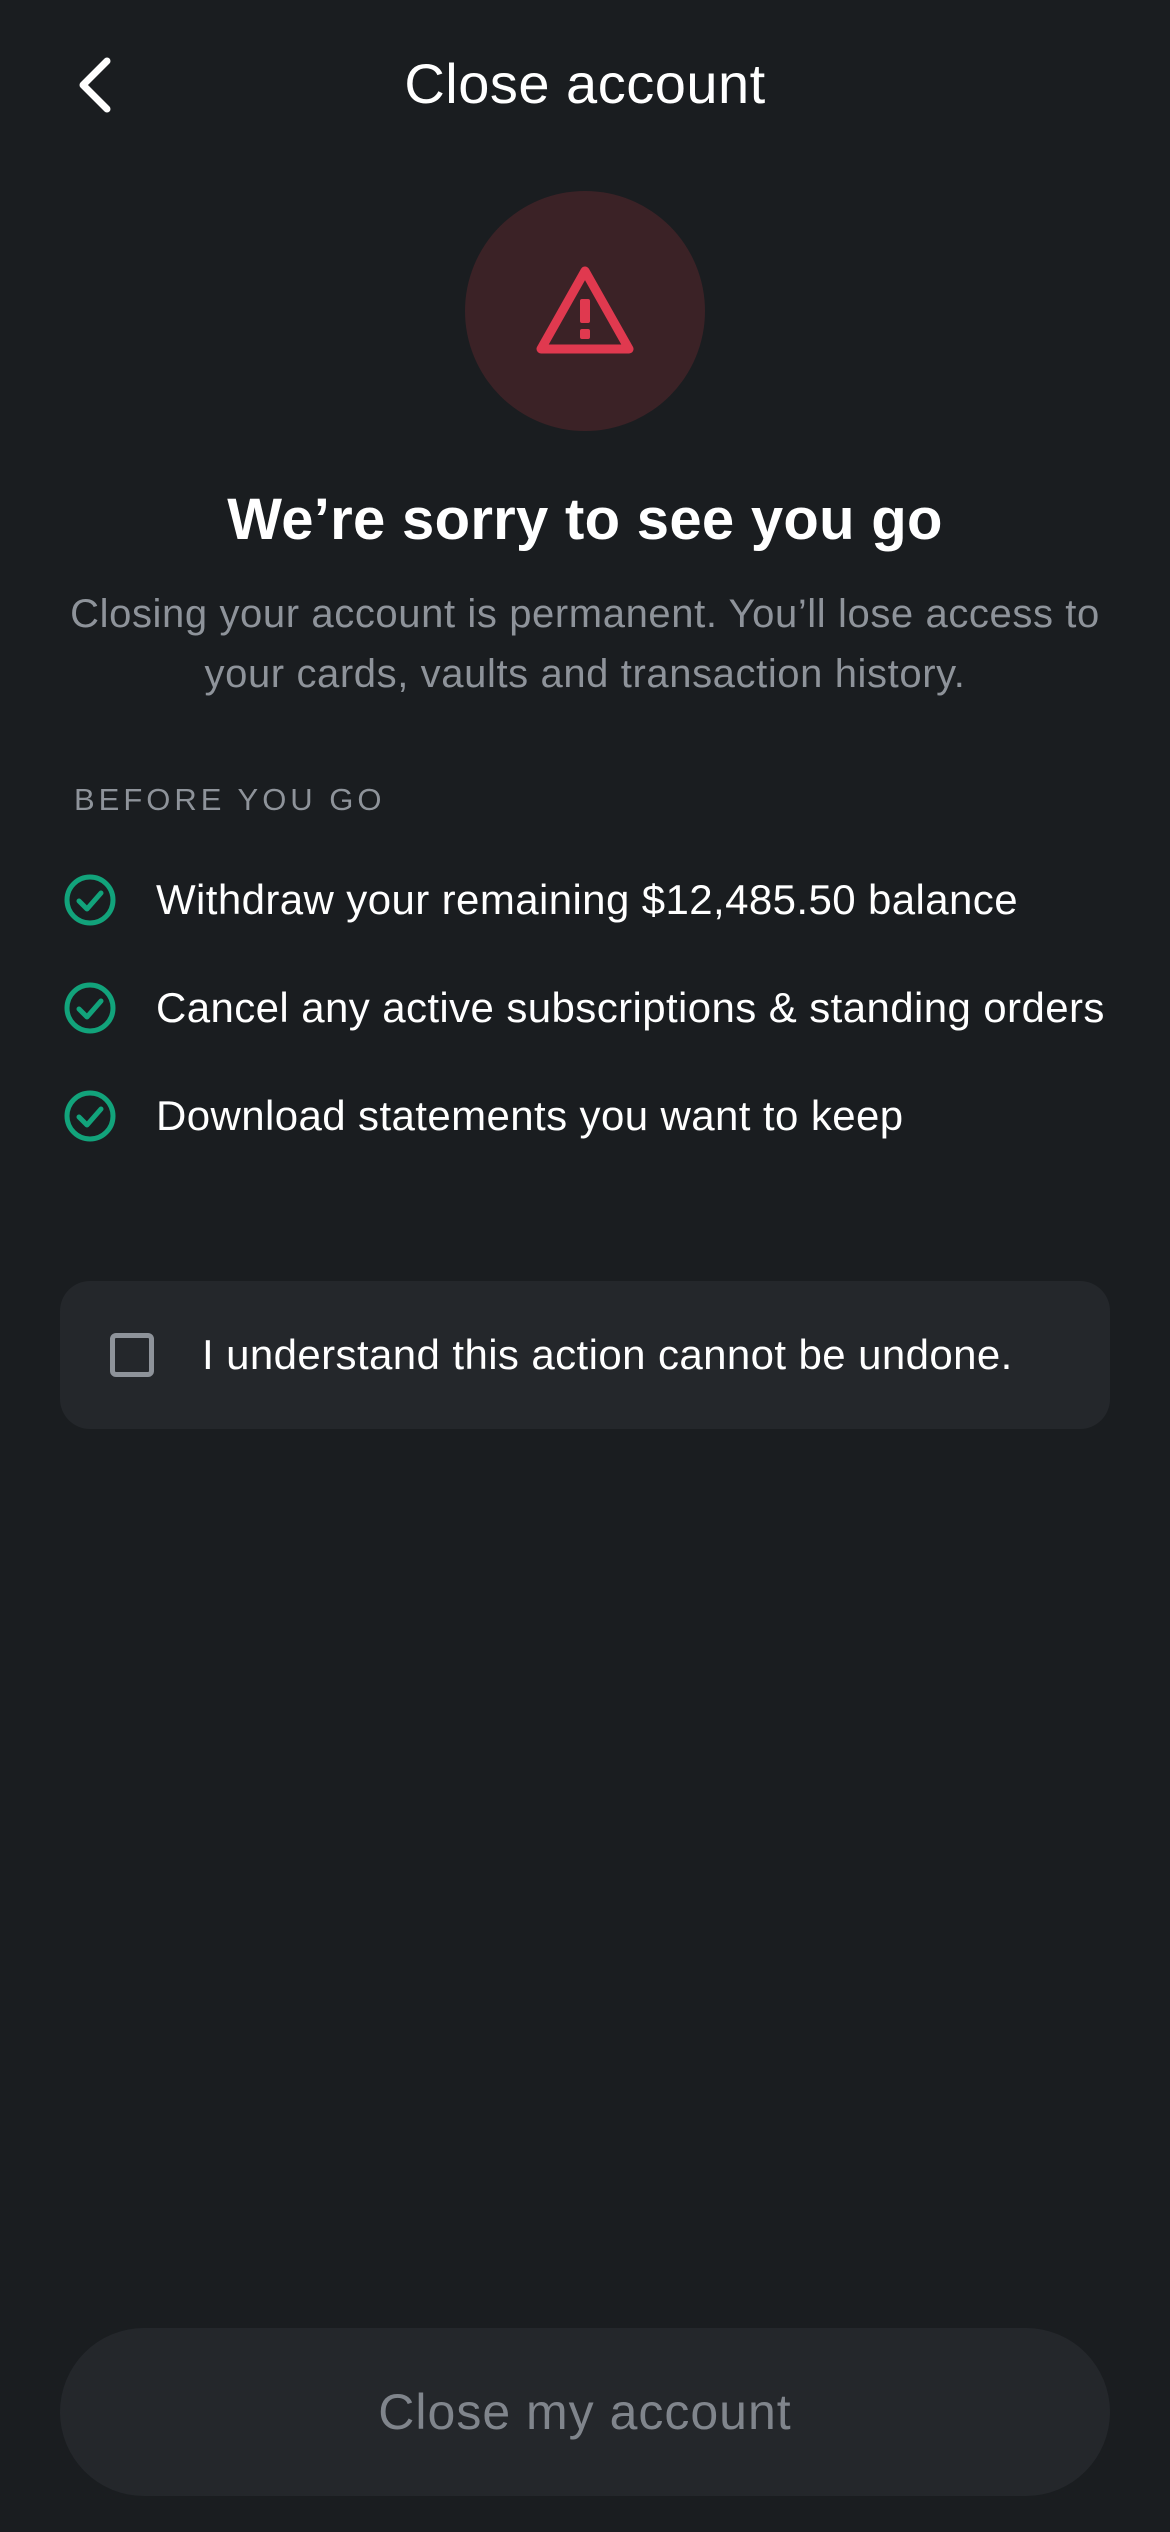 This screenshot has width=1170, height=2532. I want to click on checklist-item: Download statements you want to keep, so click(595, 1116).